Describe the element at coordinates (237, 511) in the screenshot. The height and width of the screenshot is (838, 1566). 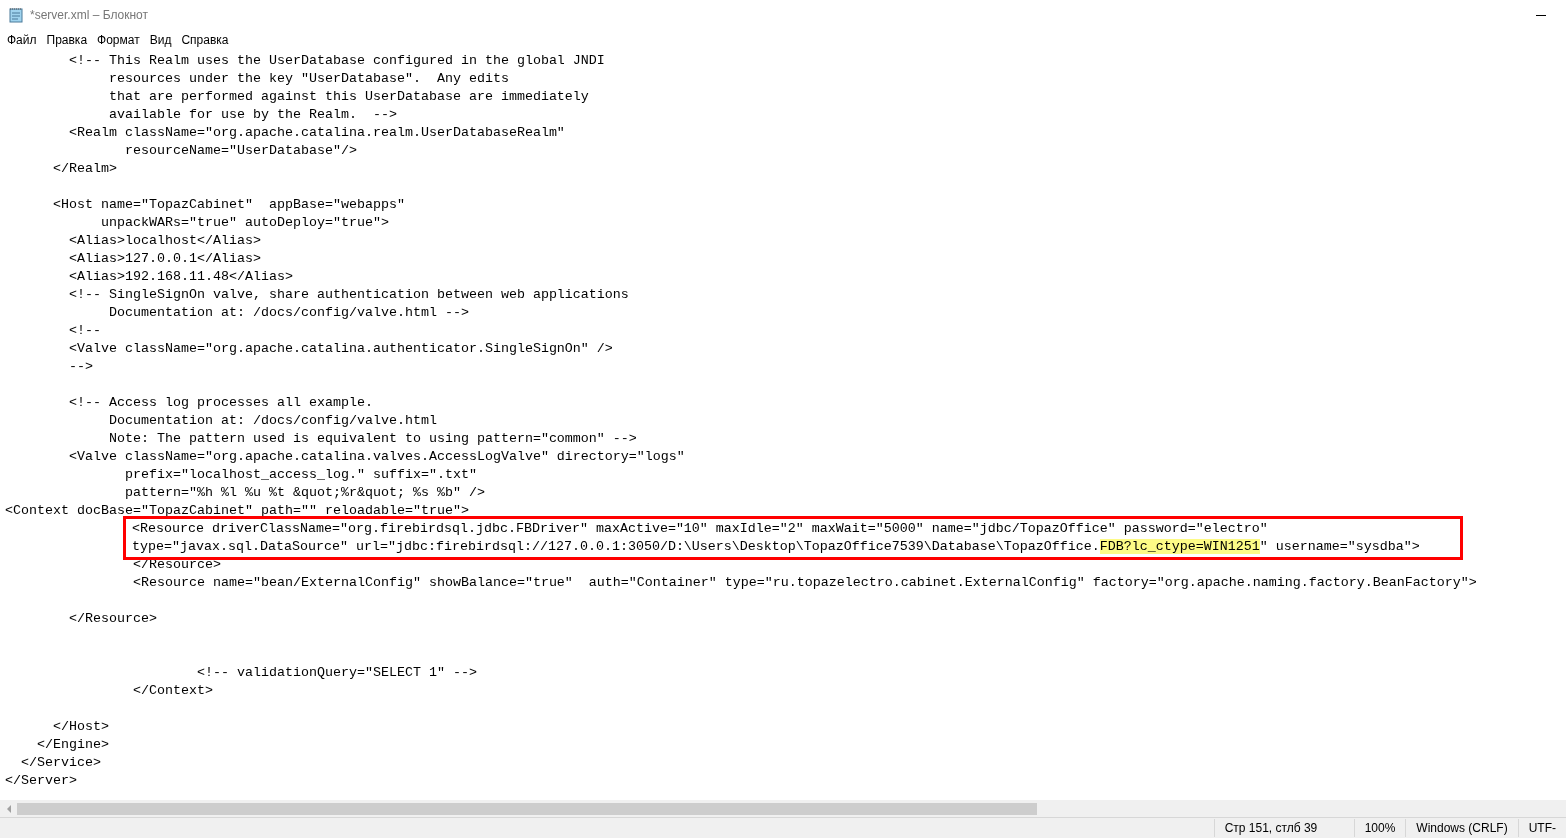
I see `code-line: <Context docBase="TopazCabinet" path="" reloadable="true">` at that location.